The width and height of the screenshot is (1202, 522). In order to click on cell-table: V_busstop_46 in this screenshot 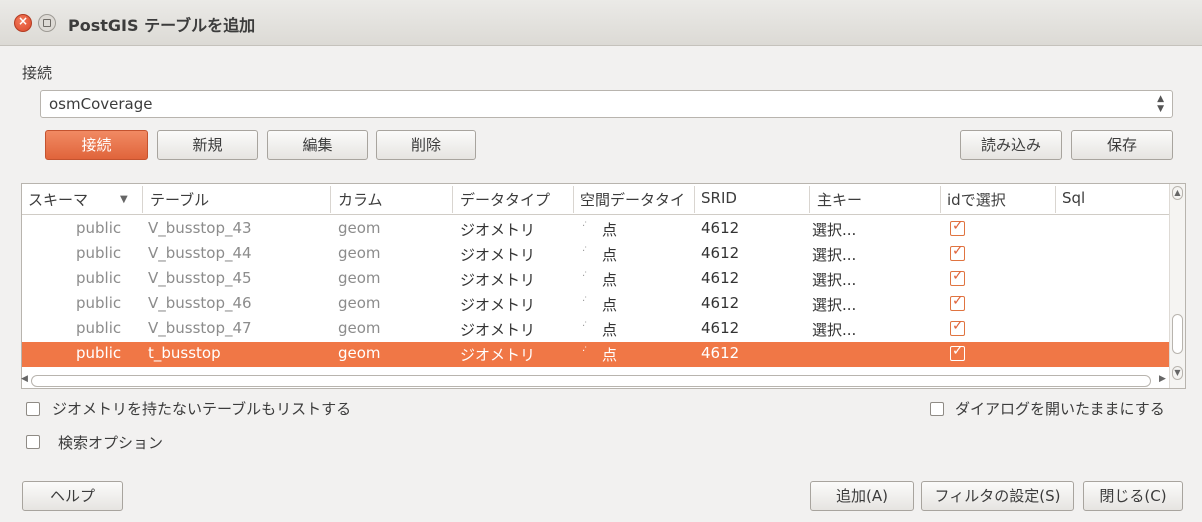, I will do `click(200, 303)`.